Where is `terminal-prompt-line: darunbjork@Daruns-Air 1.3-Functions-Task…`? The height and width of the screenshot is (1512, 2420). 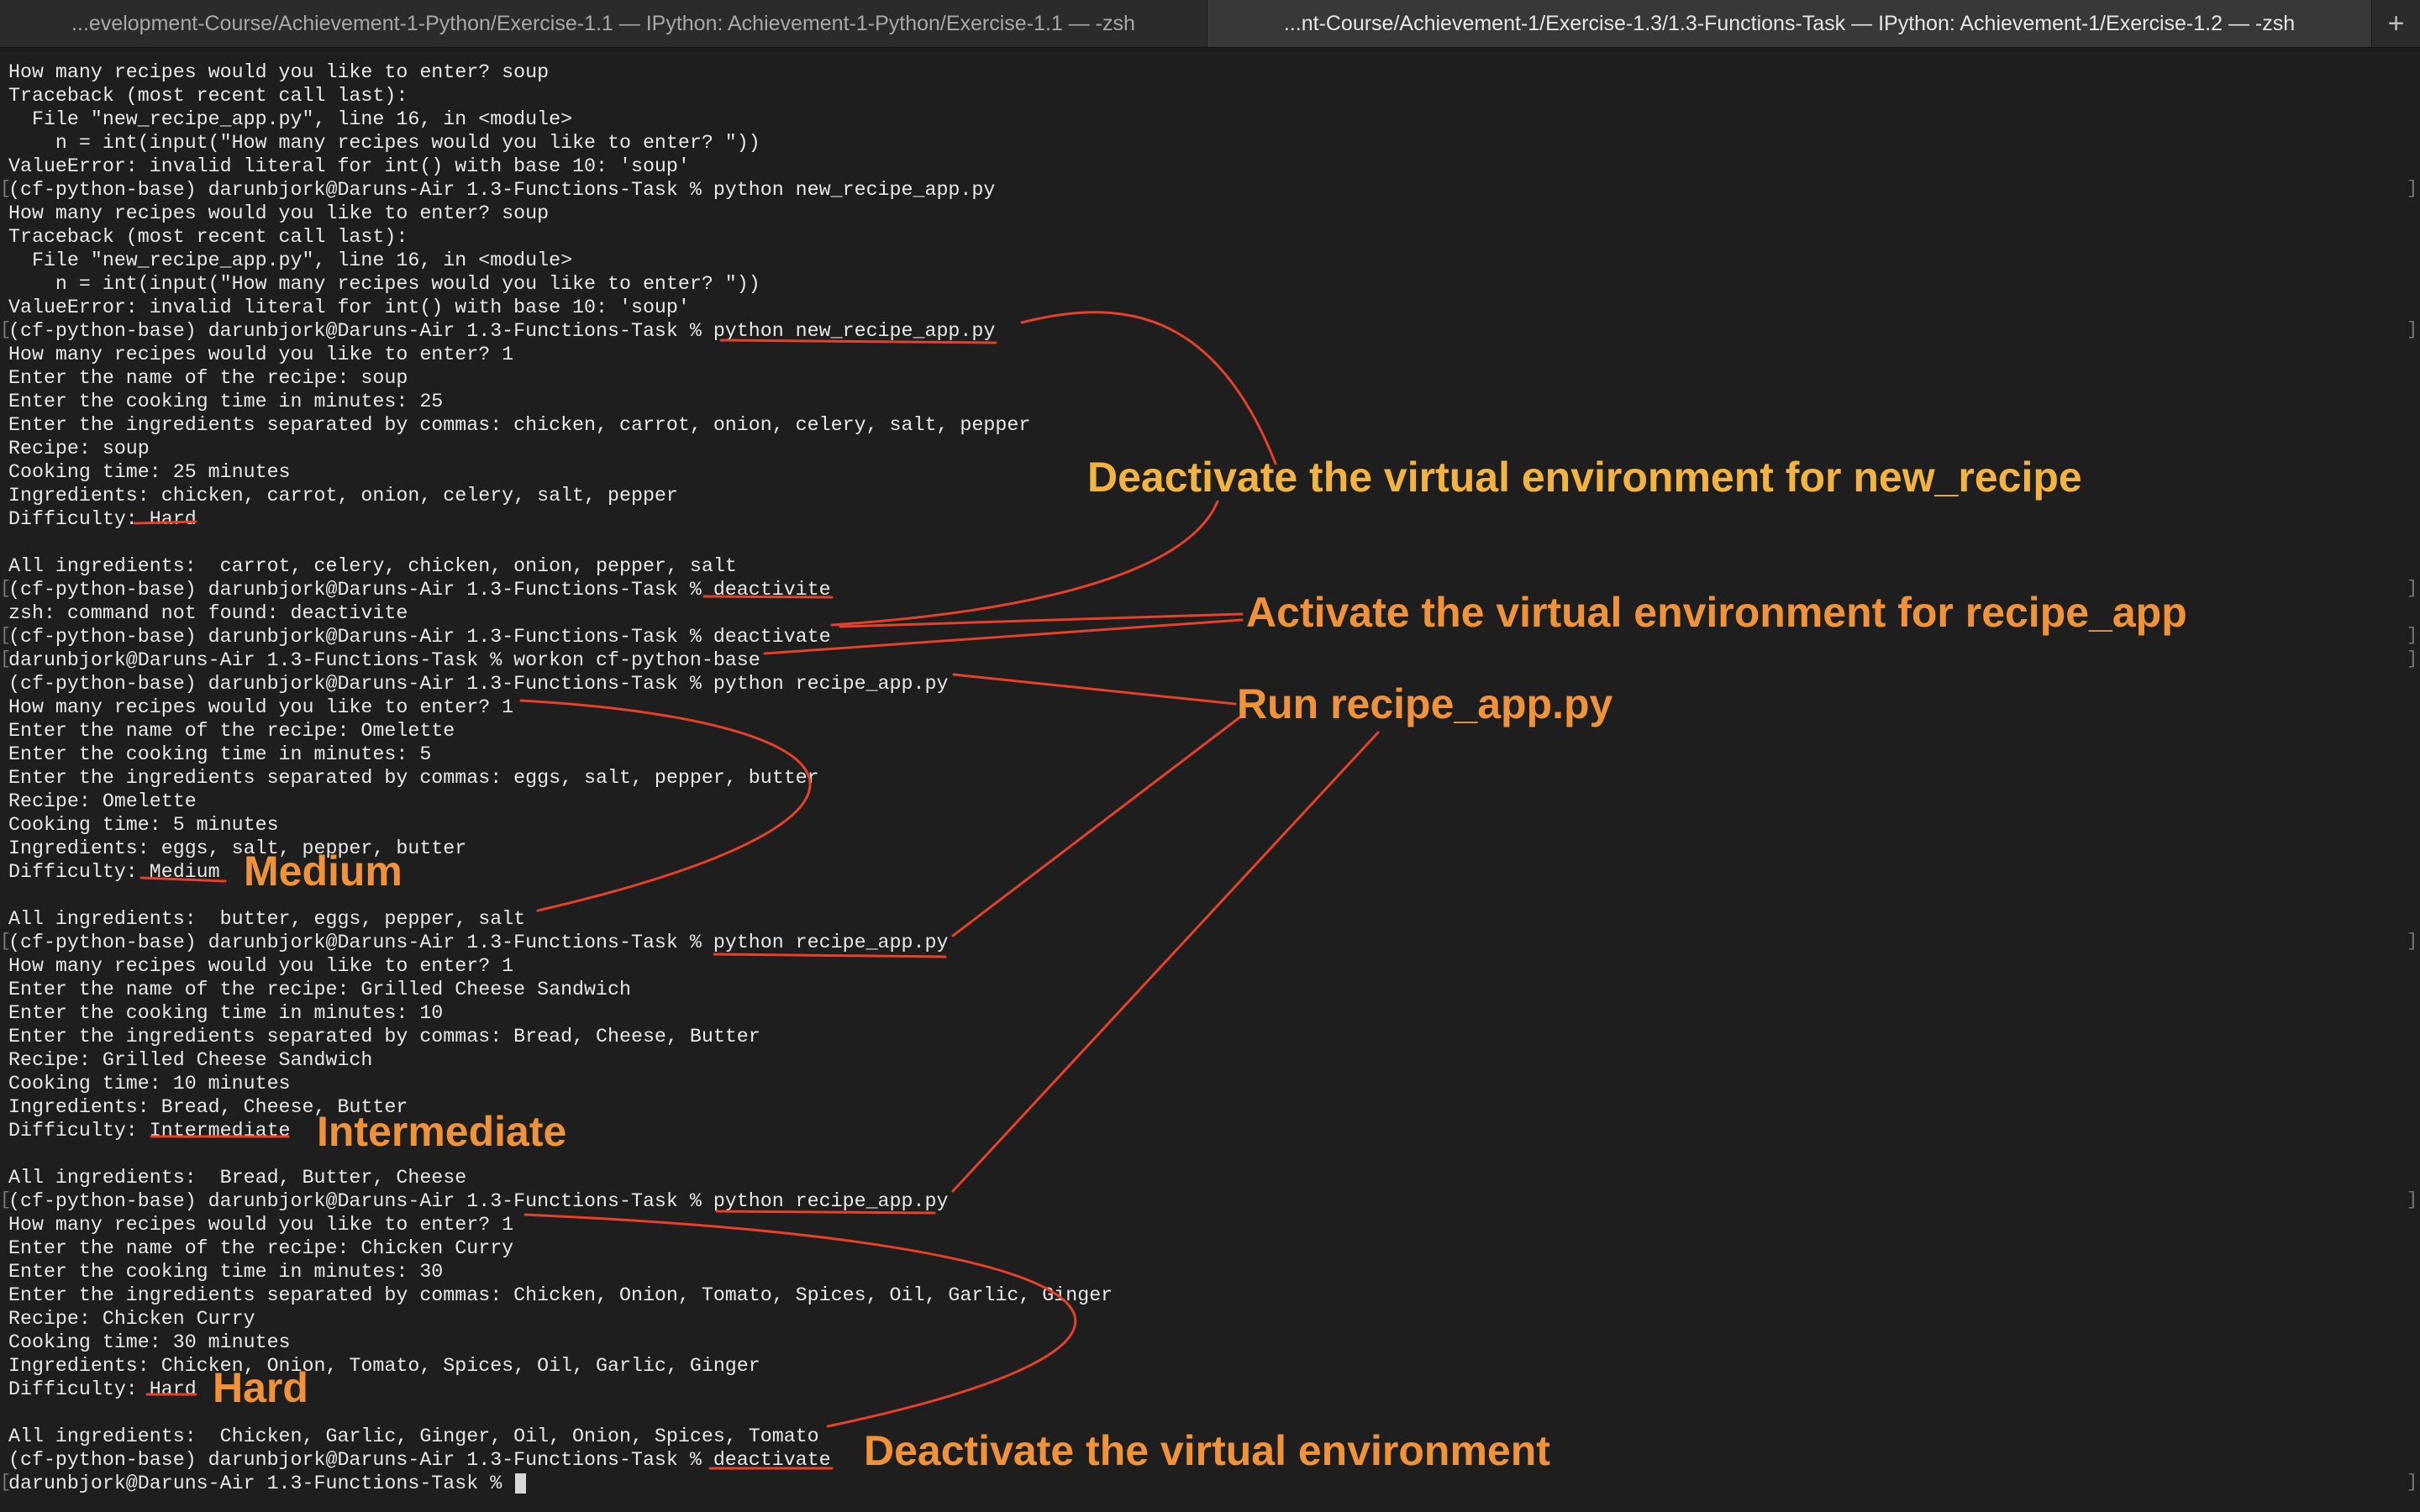 terminal-prompt-line: darunbjork@Daruns-Air 1.3-Functions-Task… is located at coordinates (268, 1483).